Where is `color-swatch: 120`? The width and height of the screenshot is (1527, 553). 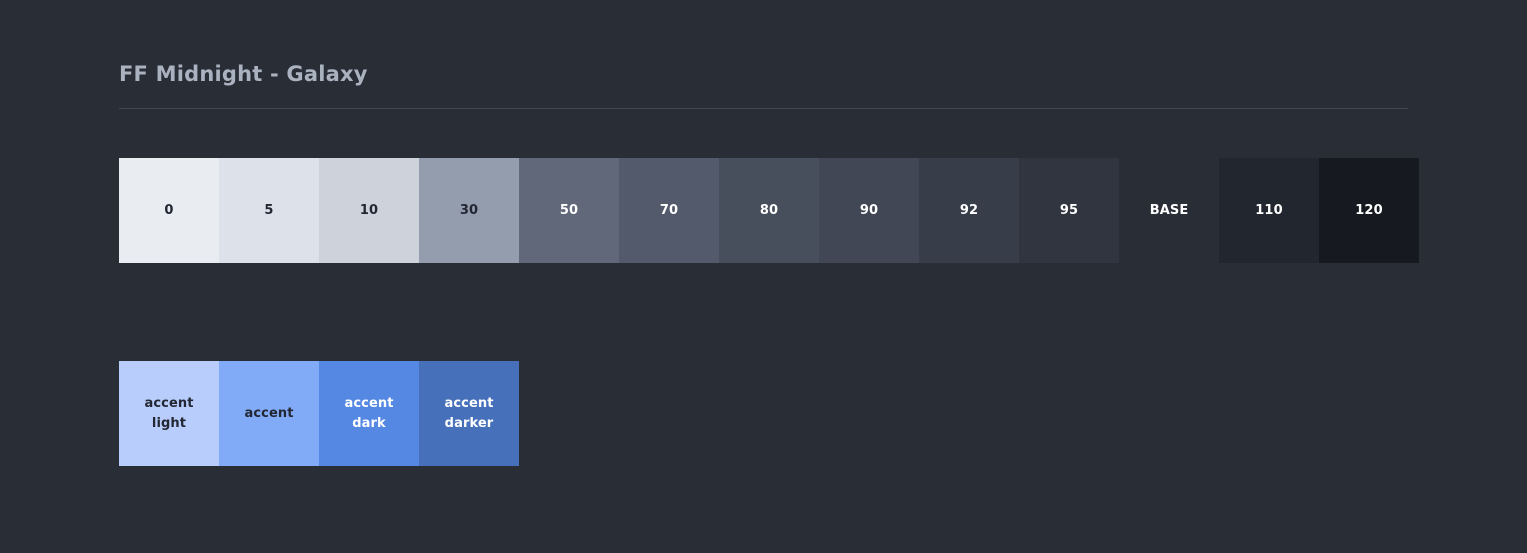
color-swatch: 120 is located at coordinates (1369, 211).